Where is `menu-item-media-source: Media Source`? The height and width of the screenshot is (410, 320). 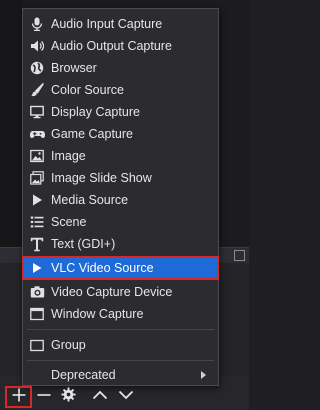 menu-item-media-source: Media Source is located at coordinates (120, 200).